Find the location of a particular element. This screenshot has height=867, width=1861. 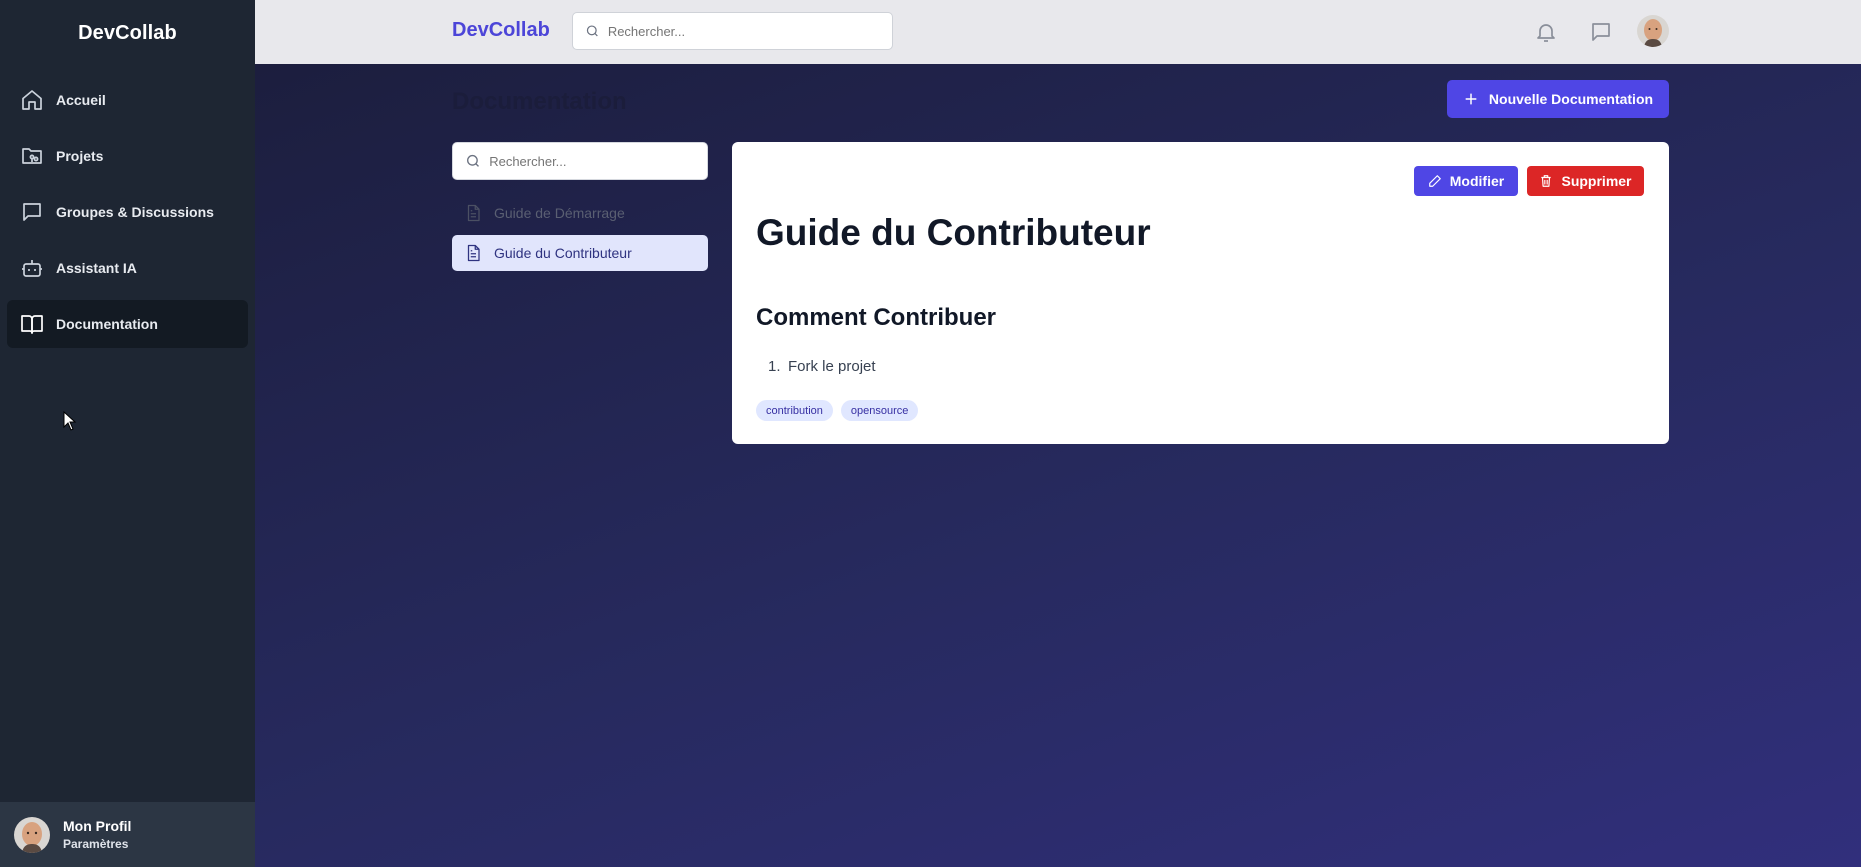

tag: contribution is located at coordinates (794, 410).